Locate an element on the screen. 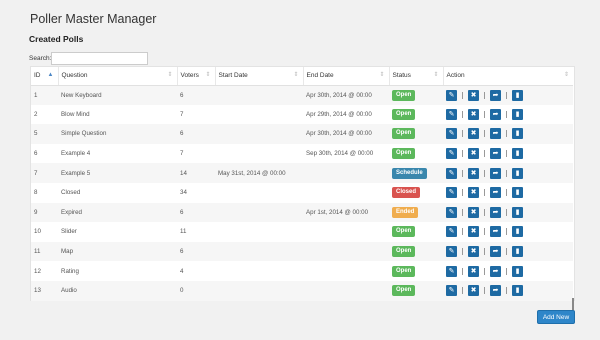  stats-icon: ▮ is located at coordinates (517, 271).